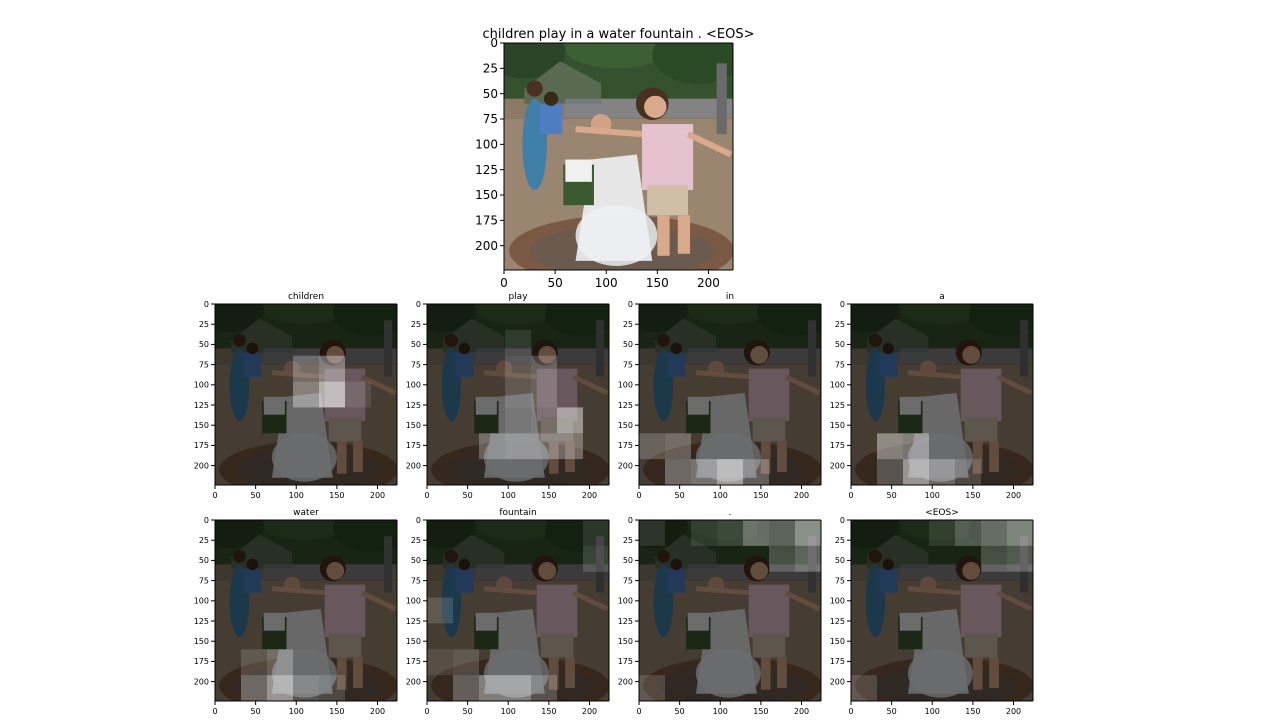  I want to click on word-title: water, so click(306, 513).